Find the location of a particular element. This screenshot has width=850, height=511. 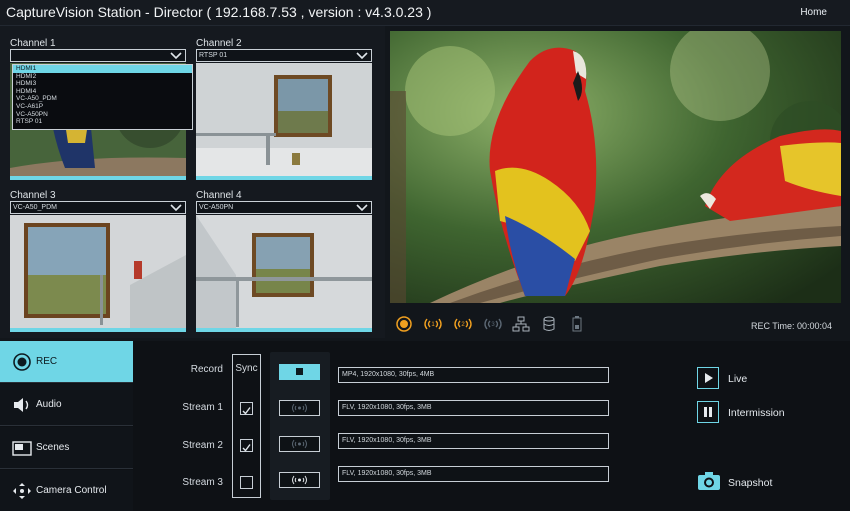

dropdown-option: VC-A50PN is located at coordinates (102, 115).